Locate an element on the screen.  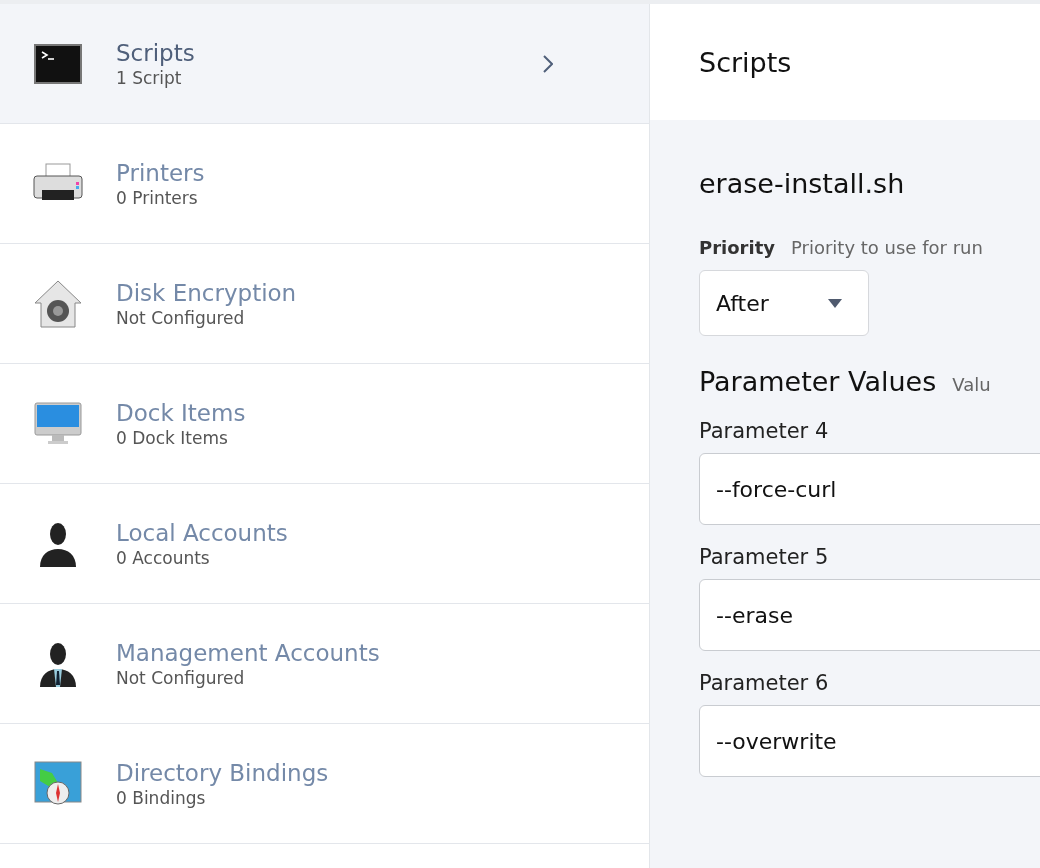
monitor-icon is located at coordinates (58, 423).